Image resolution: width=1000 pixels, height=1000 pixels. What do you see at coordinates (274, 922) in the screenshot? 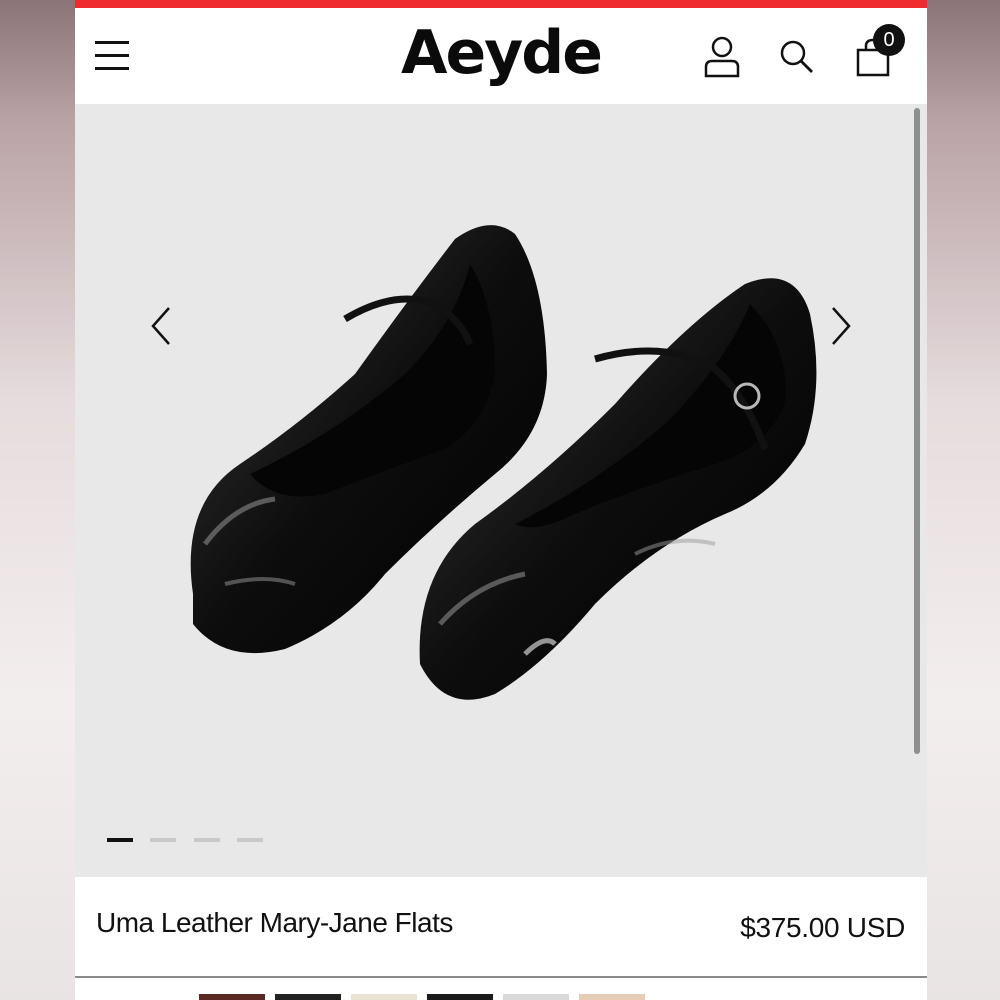
I see `product-title: Uma Leather Mary-Jane Flats` at bounding box center [274, 922].